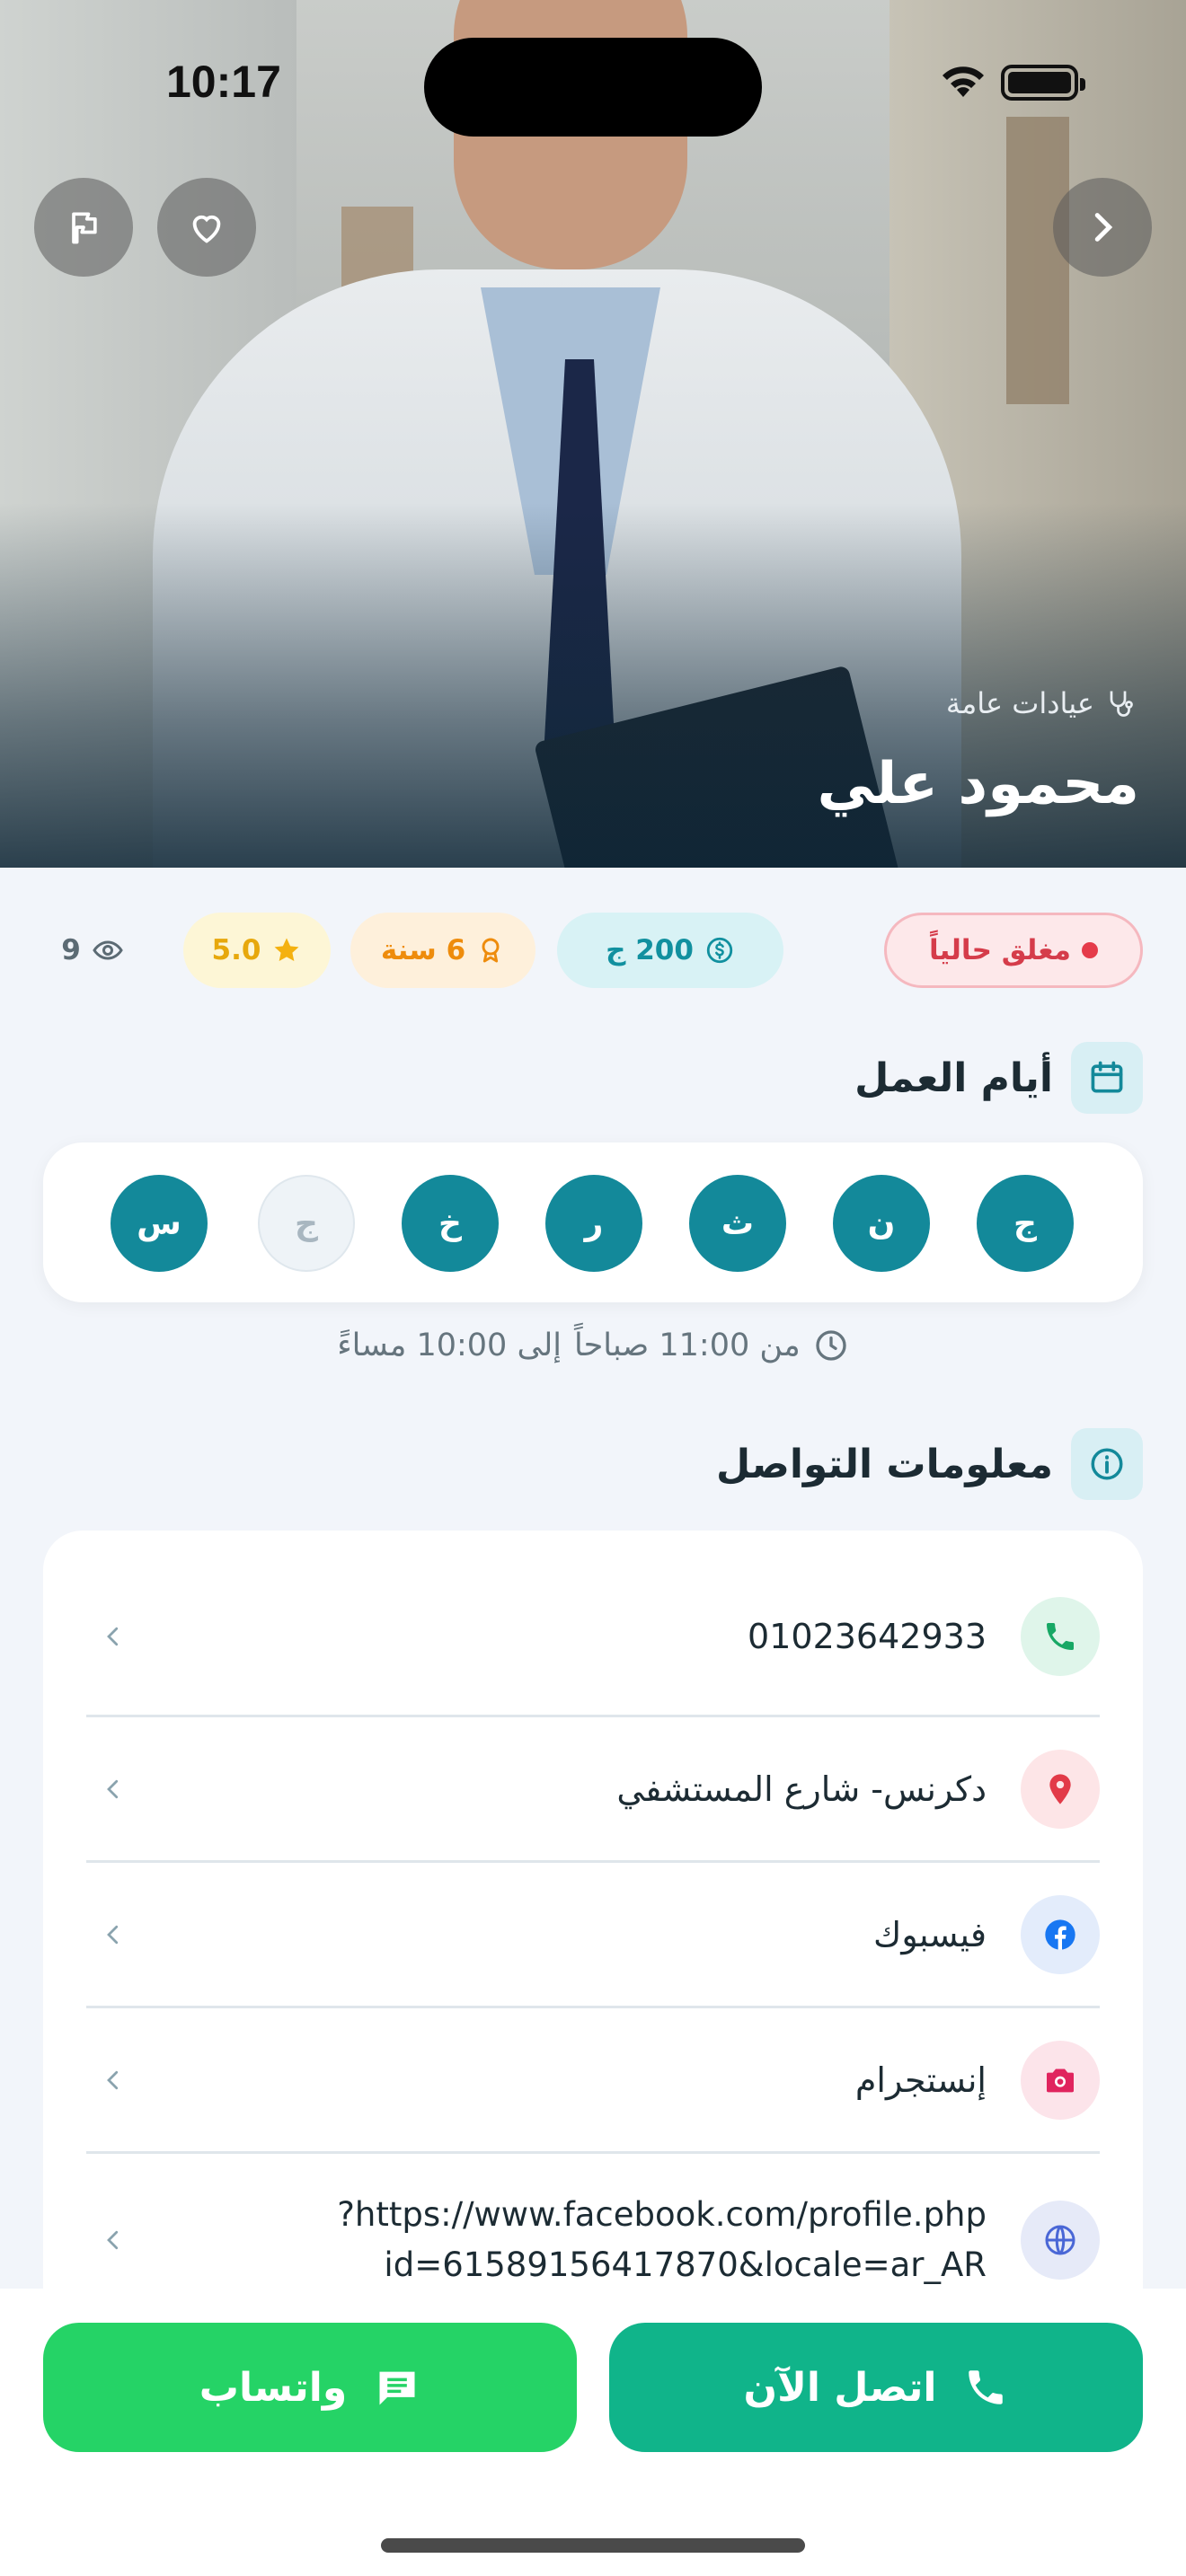 The image size is (1186, 2576). Describe the element at coordinates (920, 2080) in the screenshot. I see `instagram-label: إنستجرام` at that location.